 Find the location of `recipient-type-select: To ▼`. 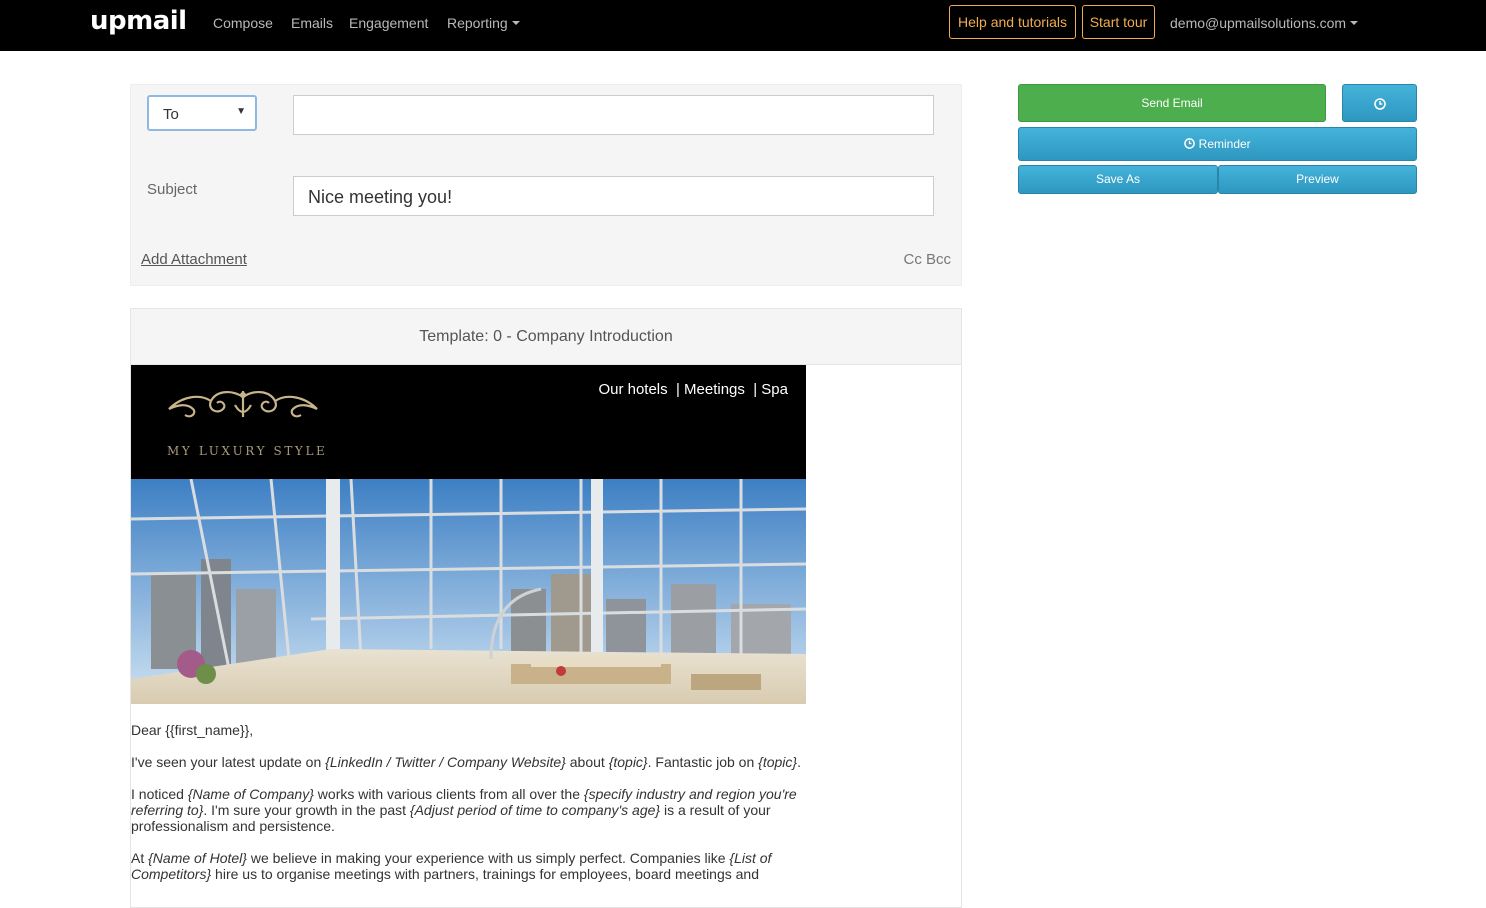

recipient-type-select: To ▼ is located at coordinates (202, 113).